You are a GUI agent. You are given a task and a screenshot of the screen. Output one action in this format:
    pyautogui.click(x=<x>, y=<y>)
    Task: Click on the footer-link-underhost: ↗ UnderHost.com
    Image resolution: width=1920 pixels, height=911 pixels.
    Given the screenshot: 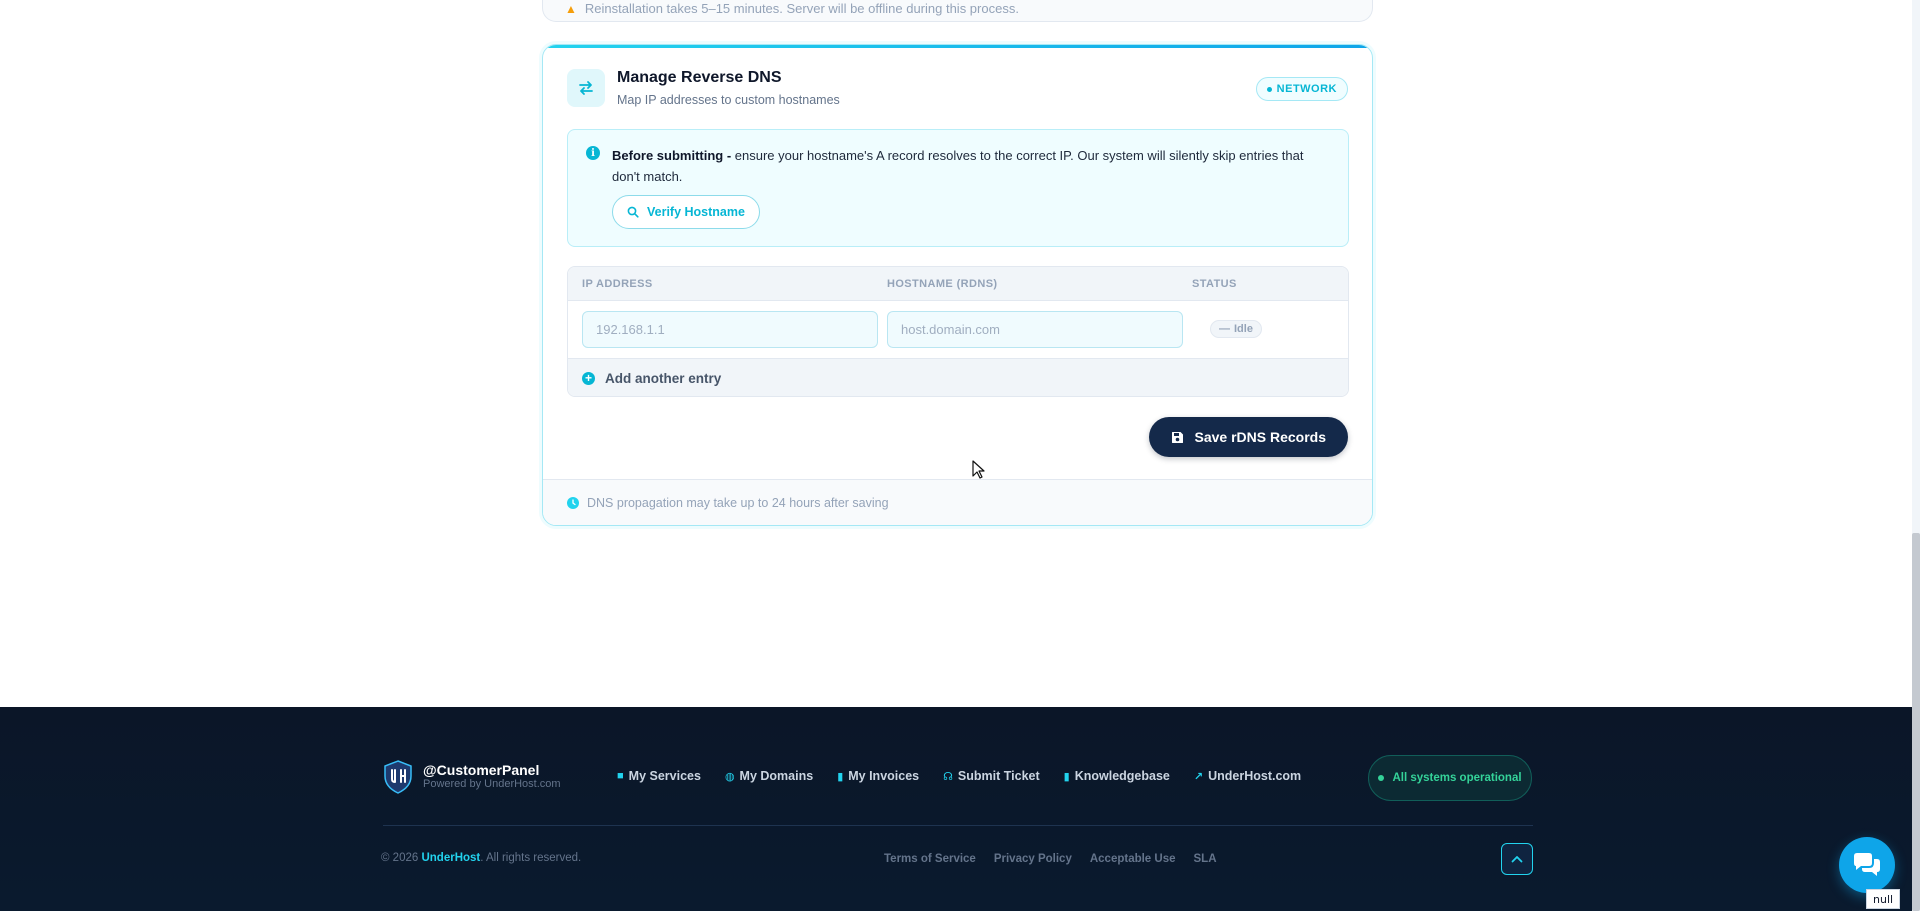 What is the action you would take?
    pyautogui.click(x=1247, y=776)
    